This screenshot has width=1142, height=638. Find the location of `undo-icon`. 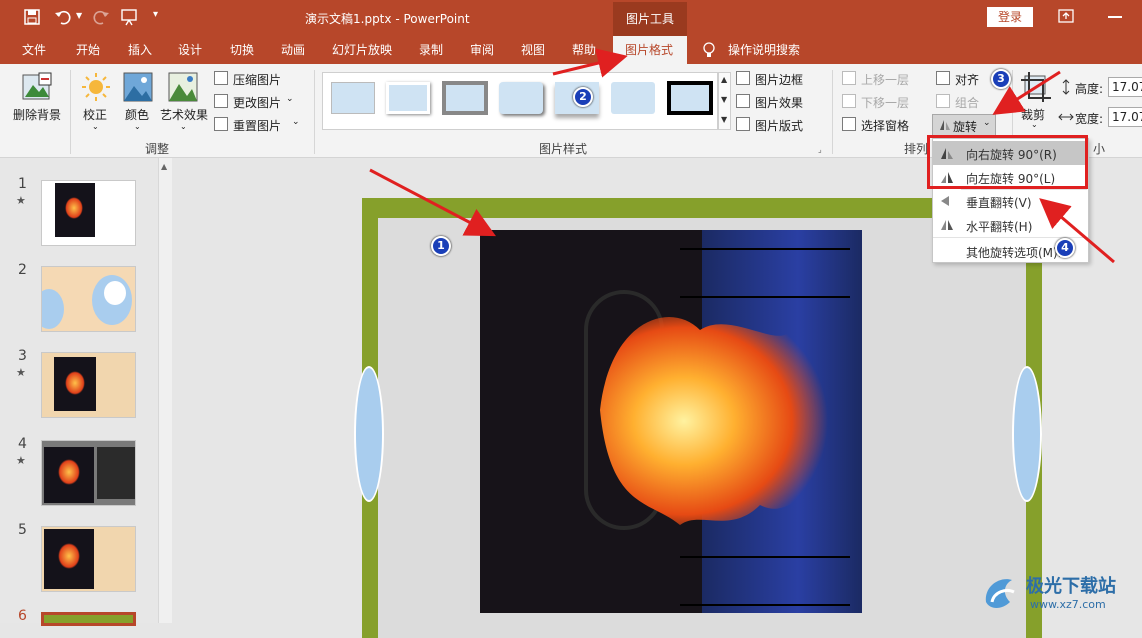

undo-icon is located at coordinates (63, 17).